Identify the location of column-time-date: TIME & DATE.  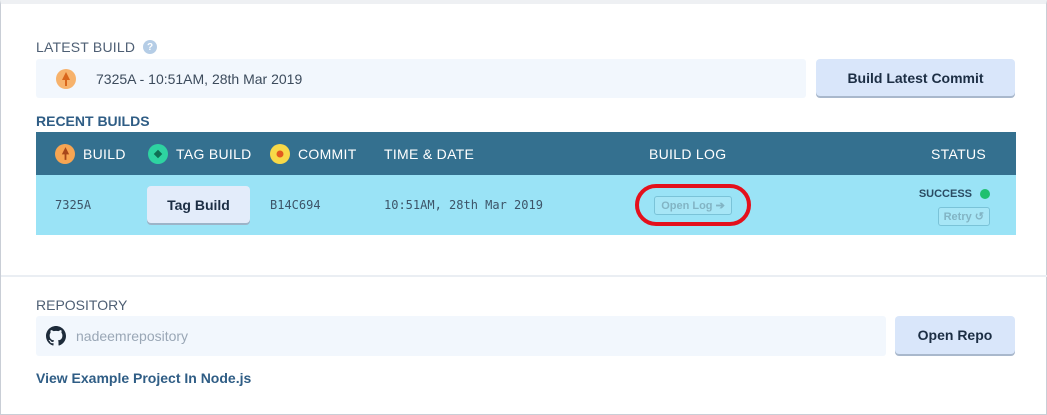
(429, 153).